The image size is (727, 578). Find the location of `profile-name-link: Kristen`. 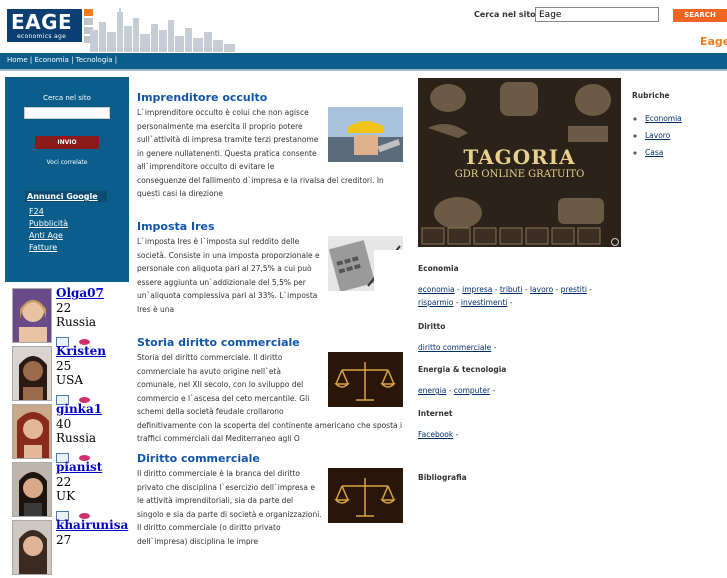

profile-name-link: Kristen is located at coordinates (81, 351).